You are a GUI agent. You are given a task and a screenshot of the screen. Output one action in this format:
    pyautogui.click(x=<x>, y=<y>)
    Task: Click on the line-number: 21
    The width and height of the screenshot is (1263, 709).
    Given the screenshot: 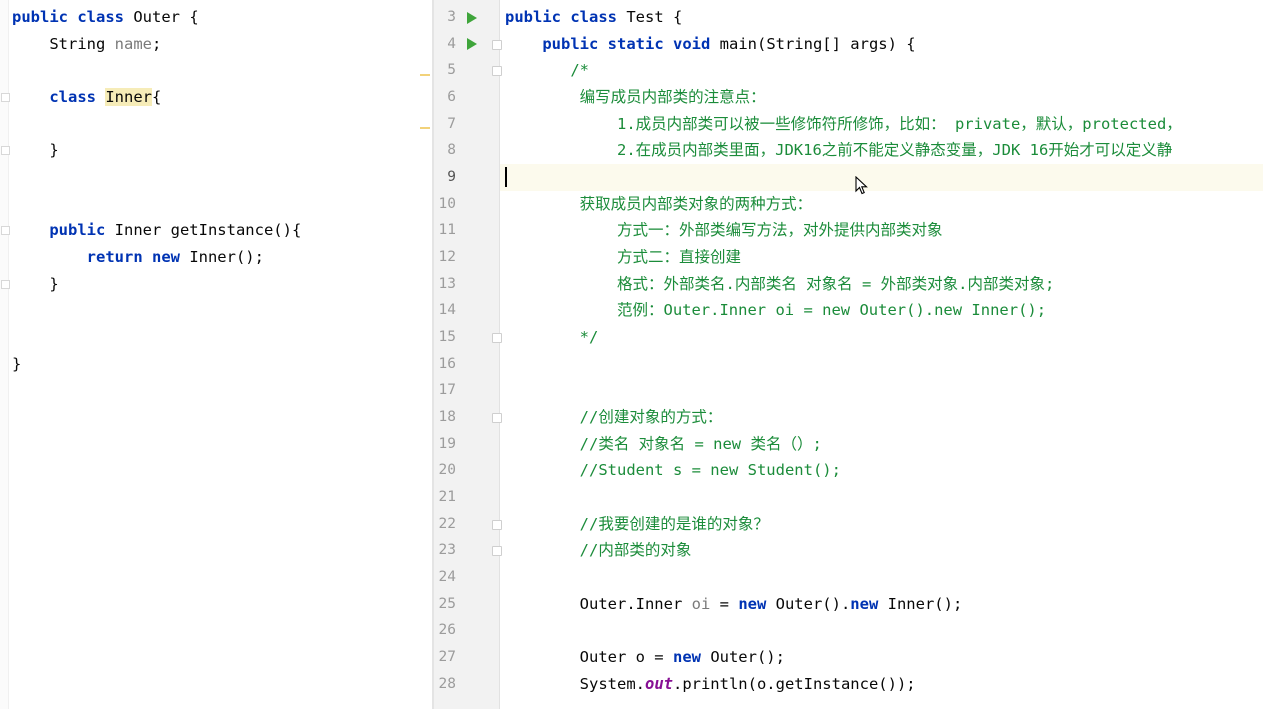 What is the action you would take?
    pyautogui.click(x=447, y=497)
    